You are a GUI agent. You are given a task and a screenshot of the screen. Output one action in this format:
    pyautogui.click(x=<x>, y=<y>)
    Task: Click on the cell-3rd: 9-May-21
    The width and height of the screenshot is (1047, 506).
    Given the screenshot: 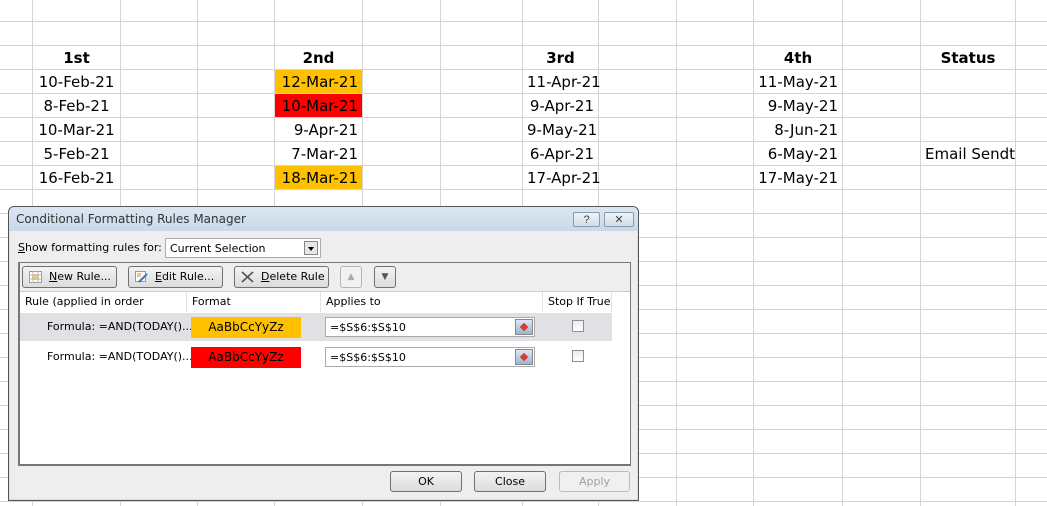 What is the action you would take?
    pyautogui.click(x=560, y=129)
    